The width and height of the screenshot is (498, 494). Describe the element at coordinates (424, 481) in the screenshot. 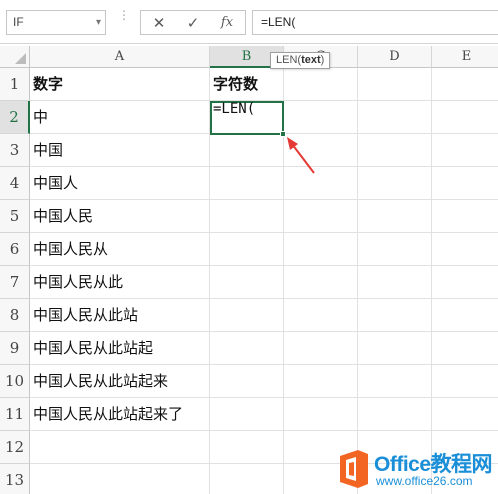

I see `logo-url: www.office26.com` at that location.